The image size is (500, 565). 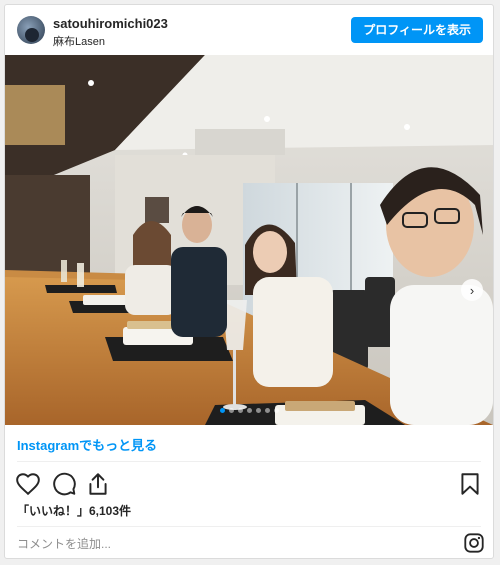 What do you see at coordinates (470, 484) in the screenshot?
I see `bookmark-icon` at bounding box center [470, 484].